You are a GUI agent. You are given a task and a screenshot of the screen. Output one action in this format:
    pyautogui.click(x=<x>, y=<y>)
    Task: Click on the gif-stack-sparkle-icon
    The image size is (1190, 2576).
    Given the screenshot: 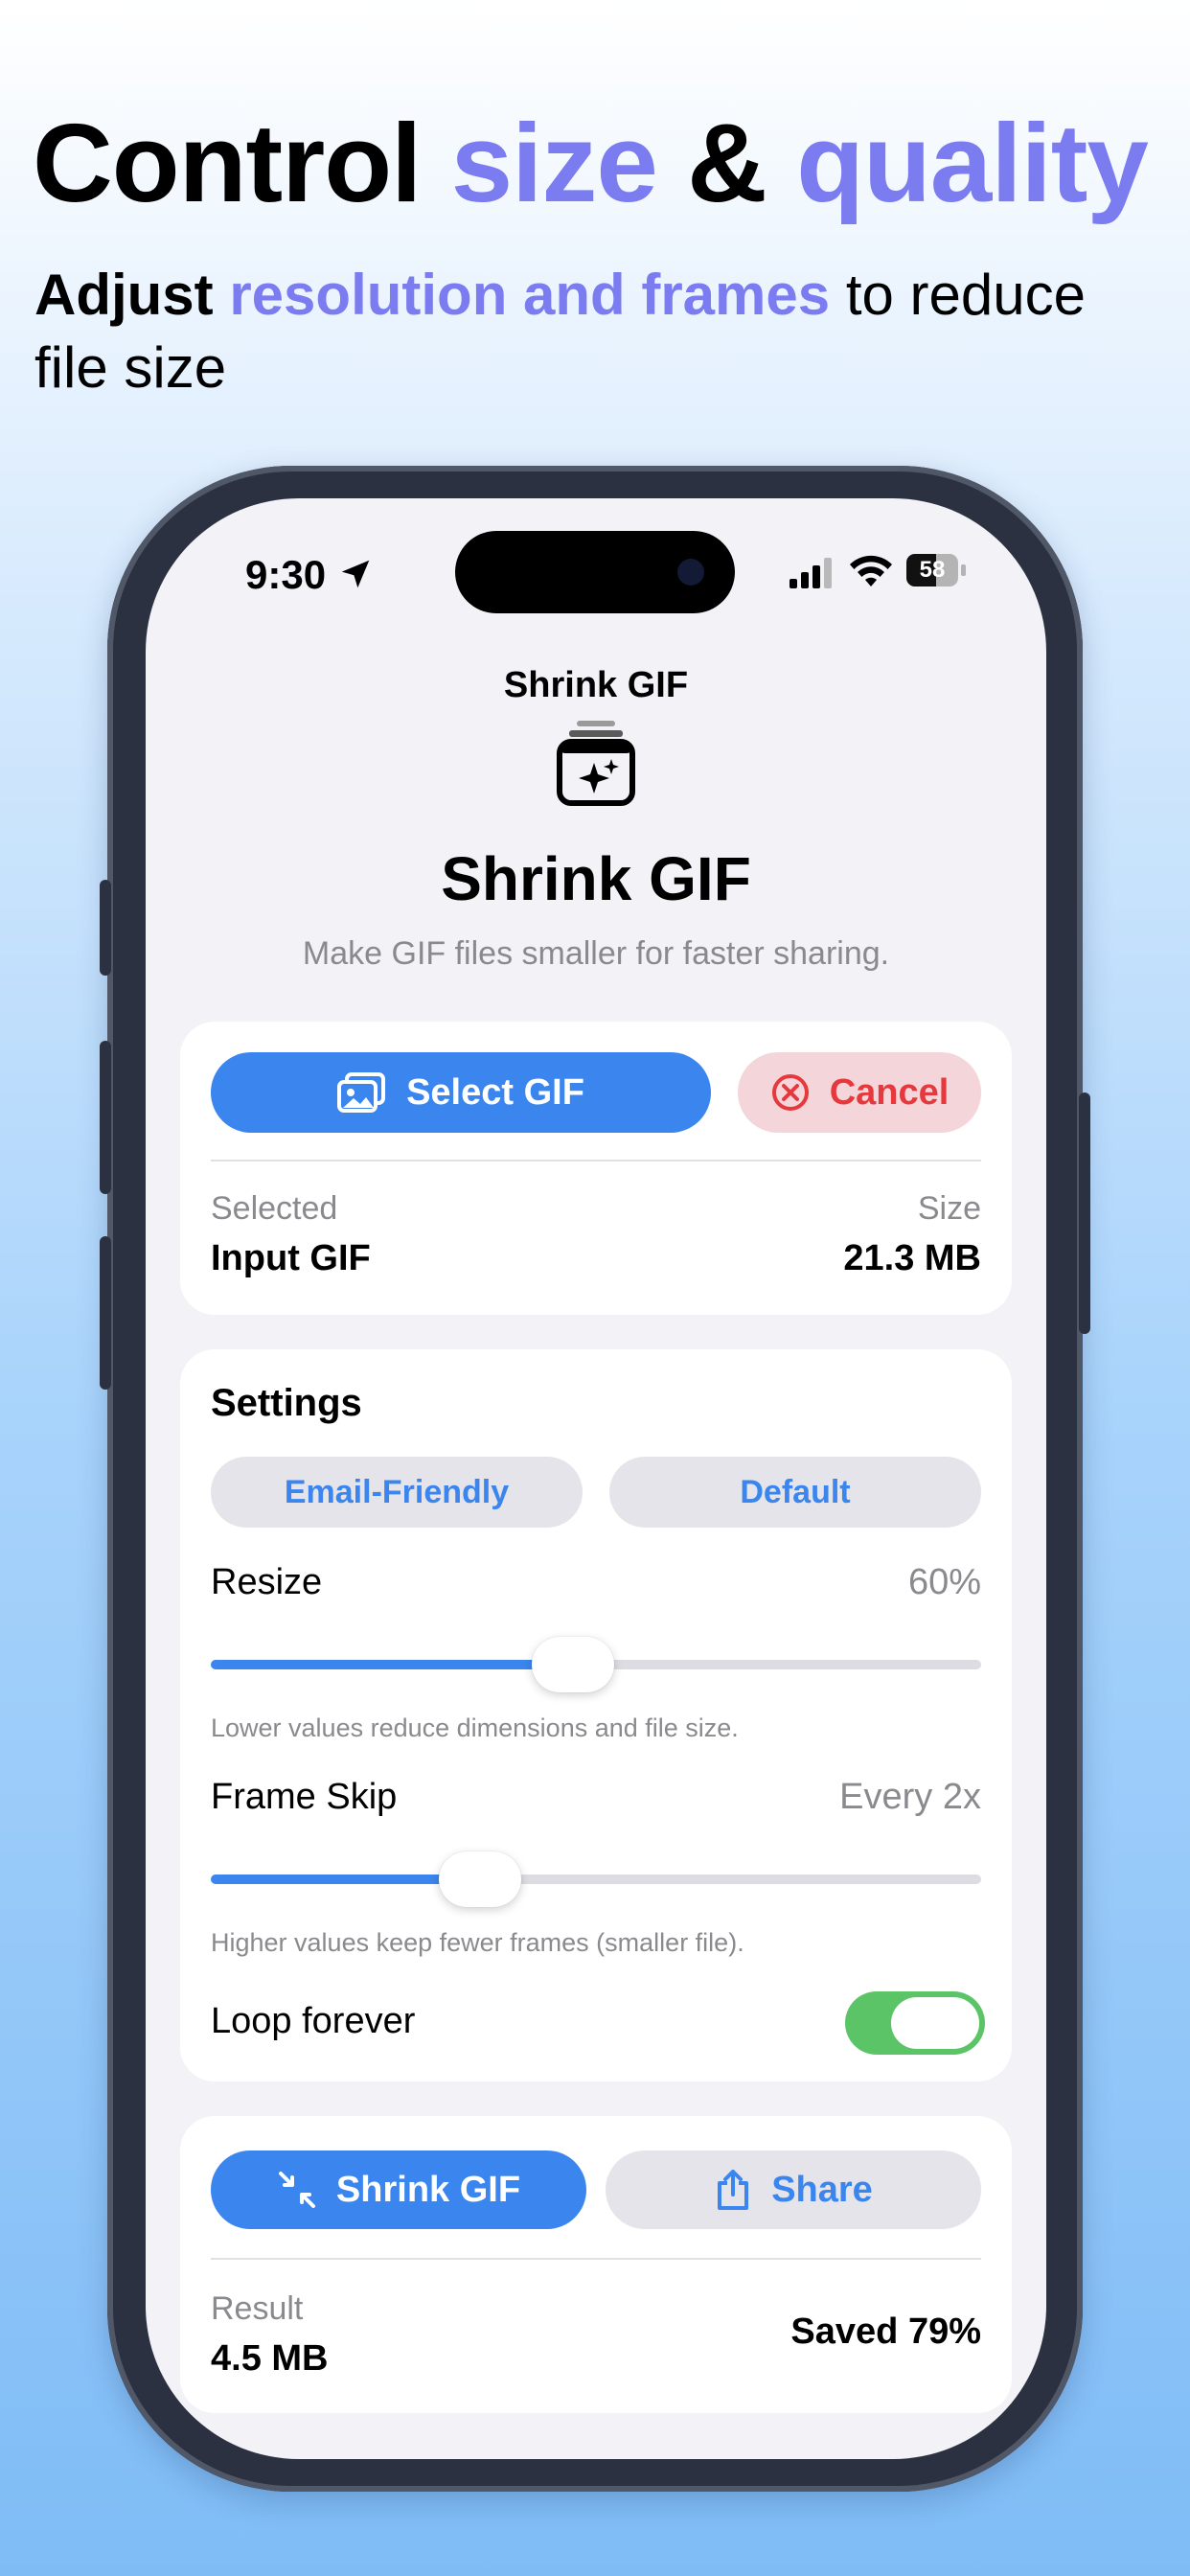 What is the action you would take?
    pyautogui.click(x=596, y=763)
    